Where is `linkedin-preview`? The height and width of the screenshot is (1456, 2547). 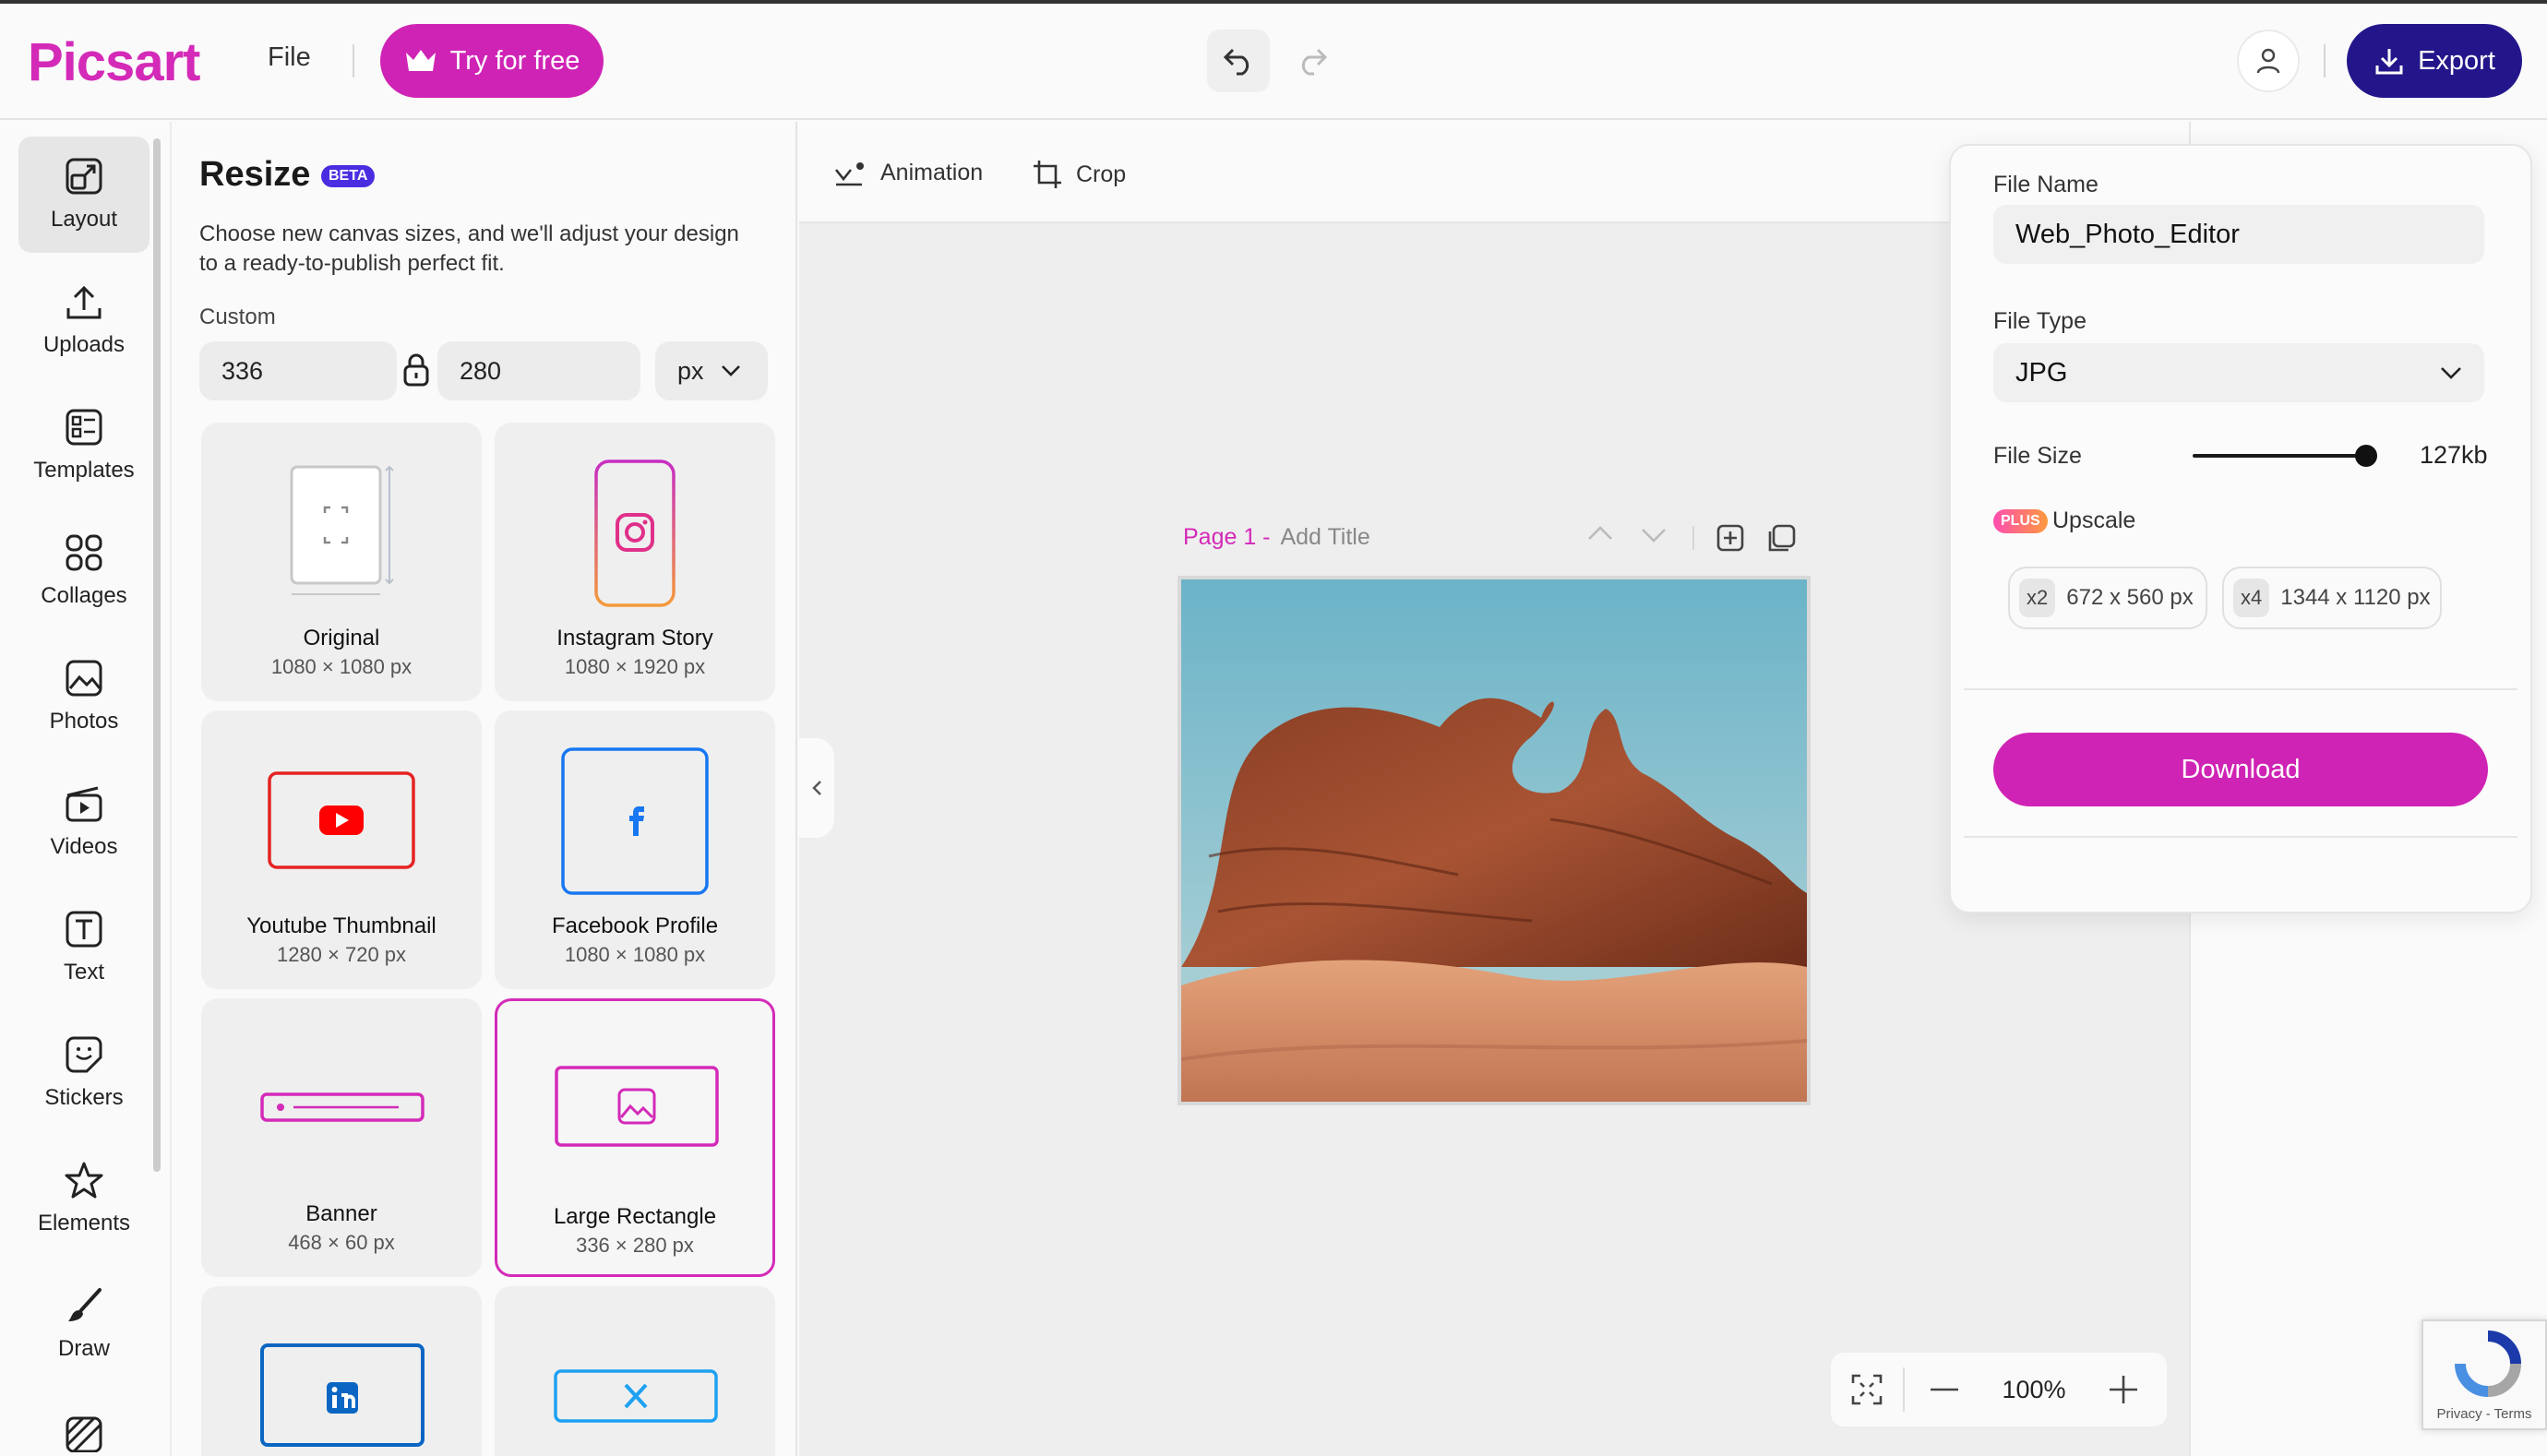 linkedin-preview is located at coordinates (342, 1397).